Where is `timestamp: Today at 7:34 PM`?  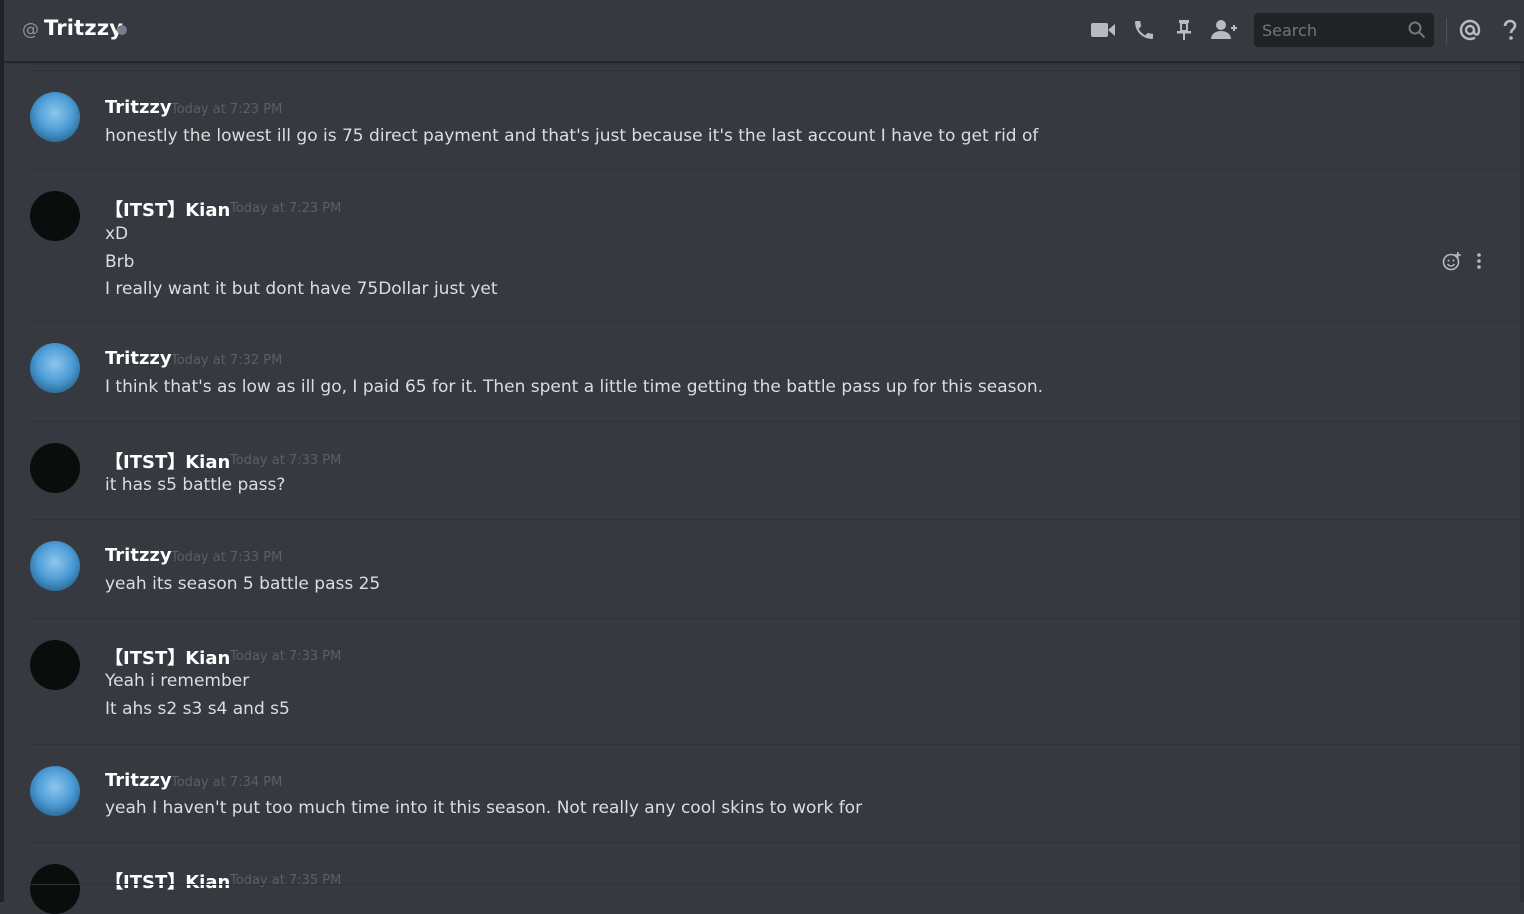 timestamp: Today at 7:34 PM is located at coordinates (227, 782).